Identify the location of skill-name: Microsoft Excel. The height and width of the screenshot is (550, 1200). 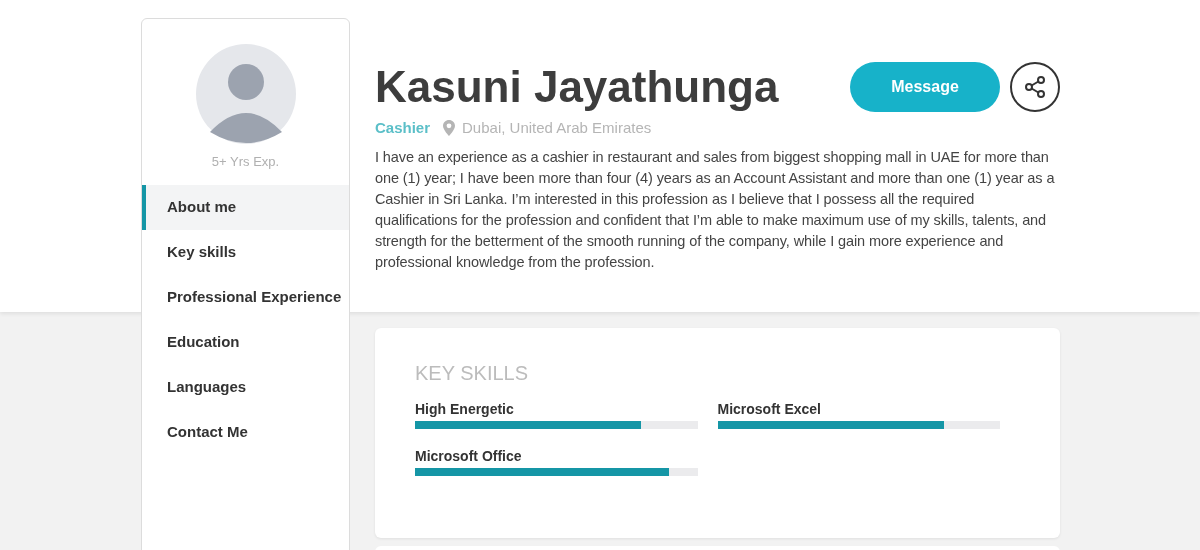
(769, 408).